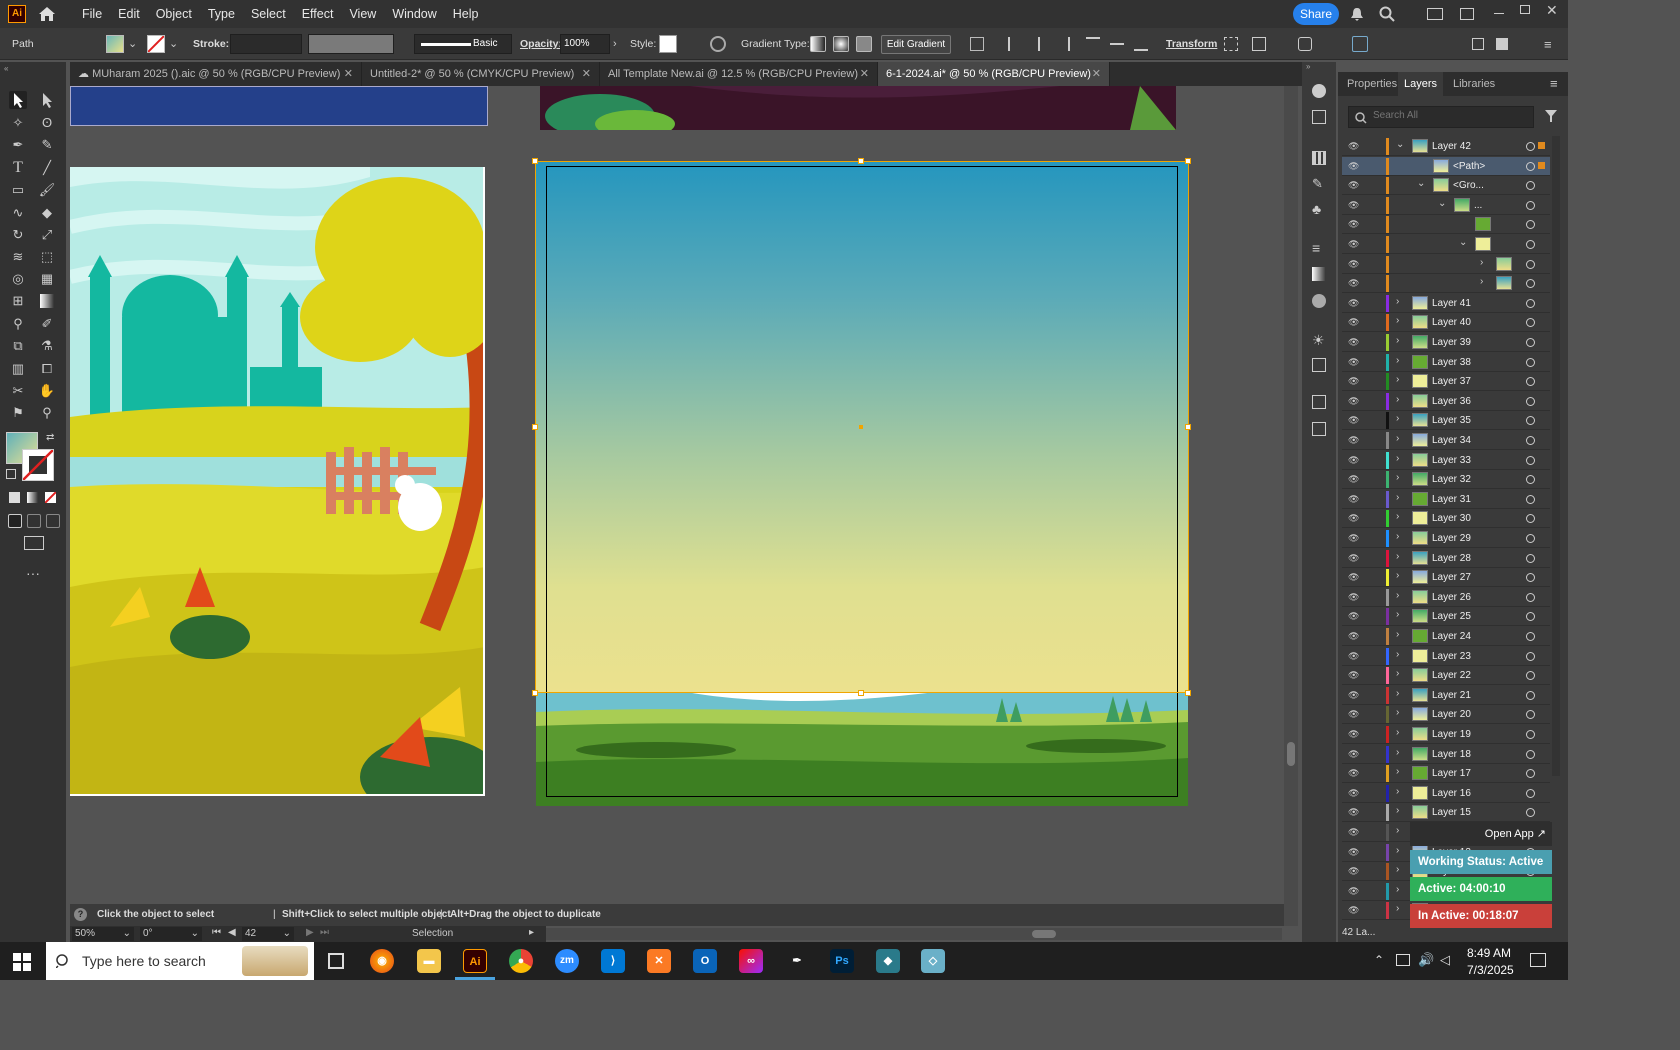  I want to click on layer-name: Layer 24, so click(1451, 636).